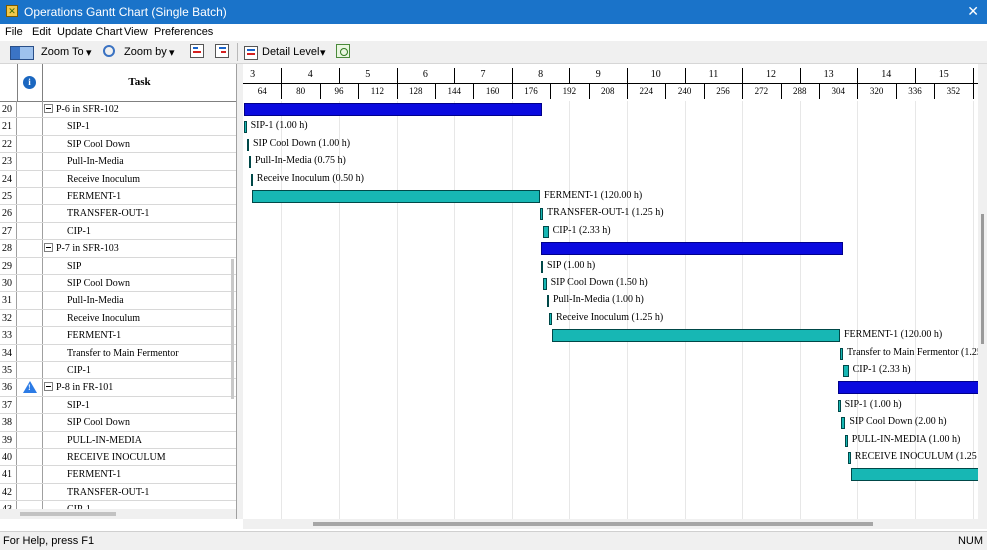 The image size is (987, 550). Describe the element at coordinates (935, 91) in the screenshot. I see `hour-tick` at that location.